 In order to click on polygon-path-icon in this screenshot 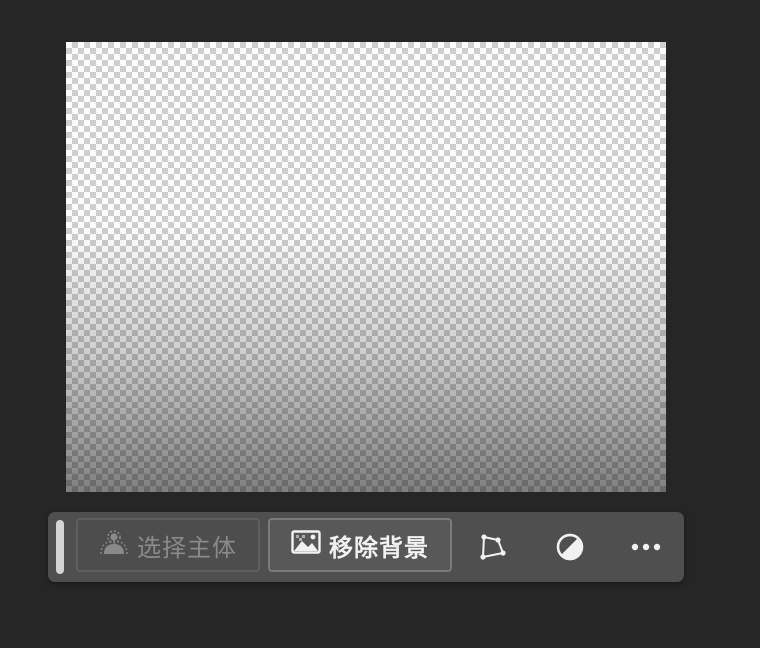, I will do `click(493, 547)`.